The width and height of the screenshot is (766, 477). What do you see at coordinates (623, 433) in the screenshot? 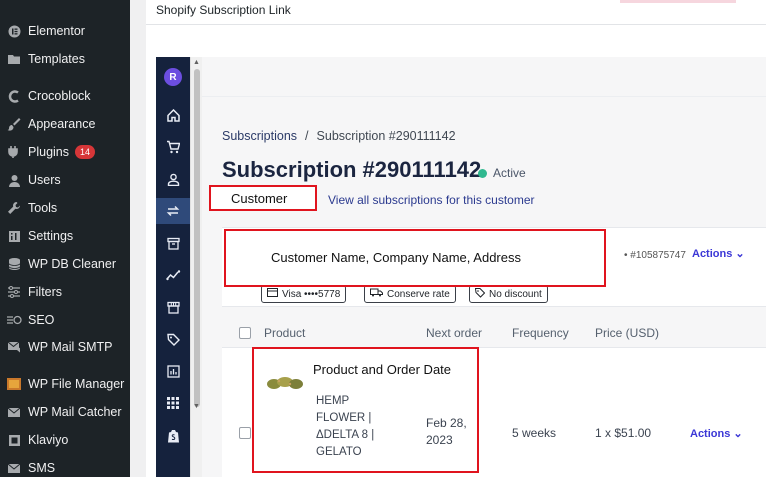
I see `price-value: 1 x $51.00` at bounding box center [623, 433].